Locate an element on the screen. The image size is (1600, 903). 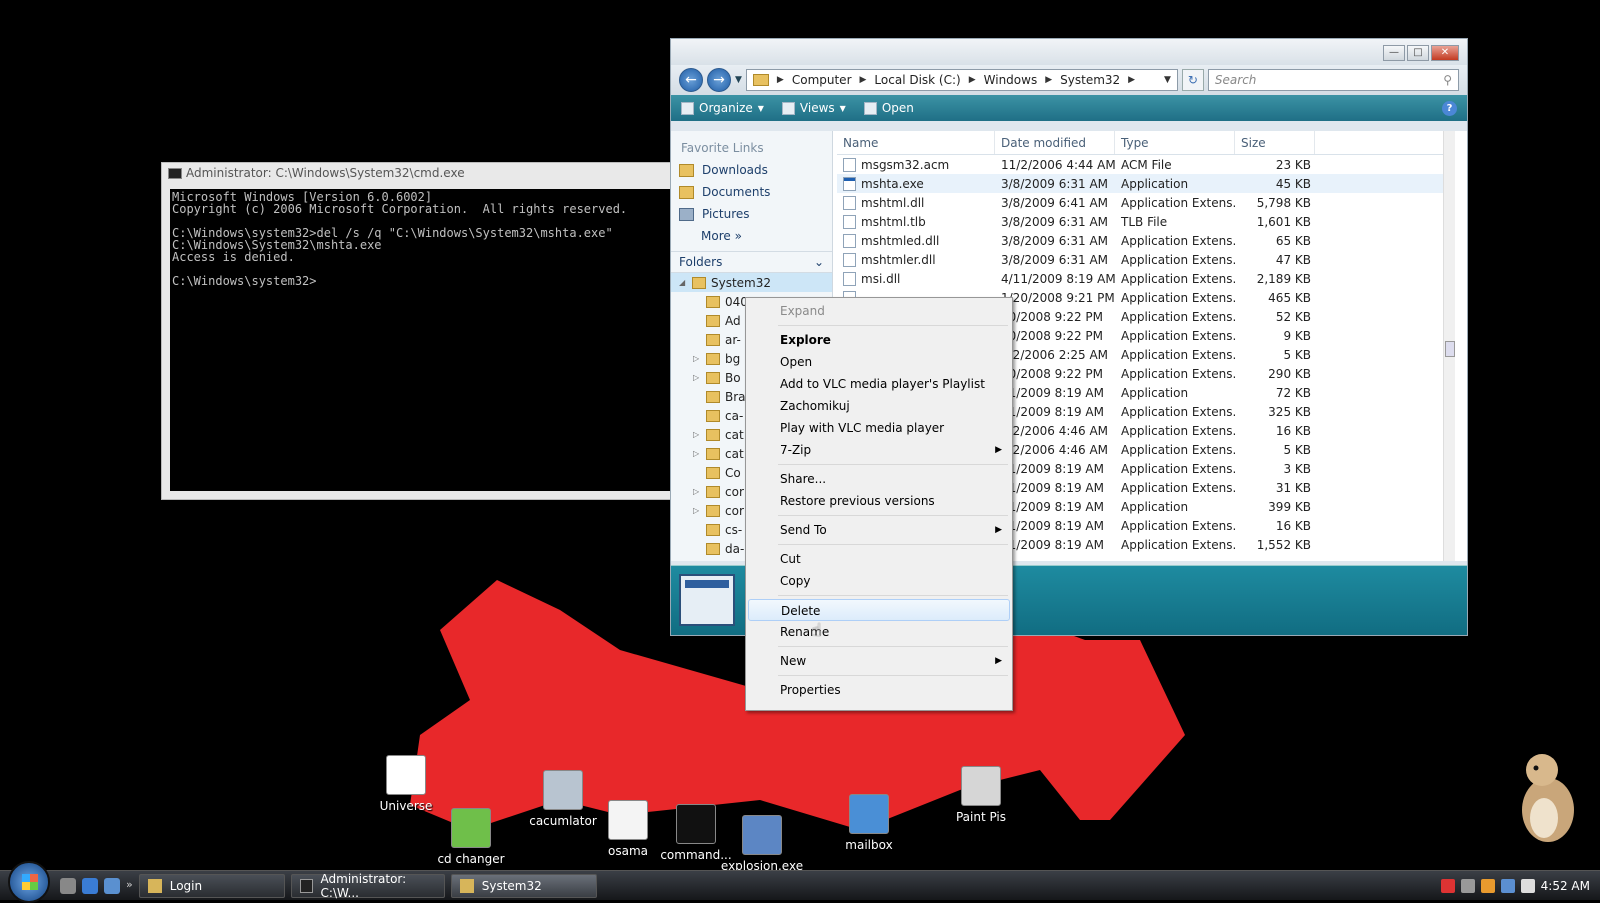
forward-button: → is located at coordinates (719, 80).